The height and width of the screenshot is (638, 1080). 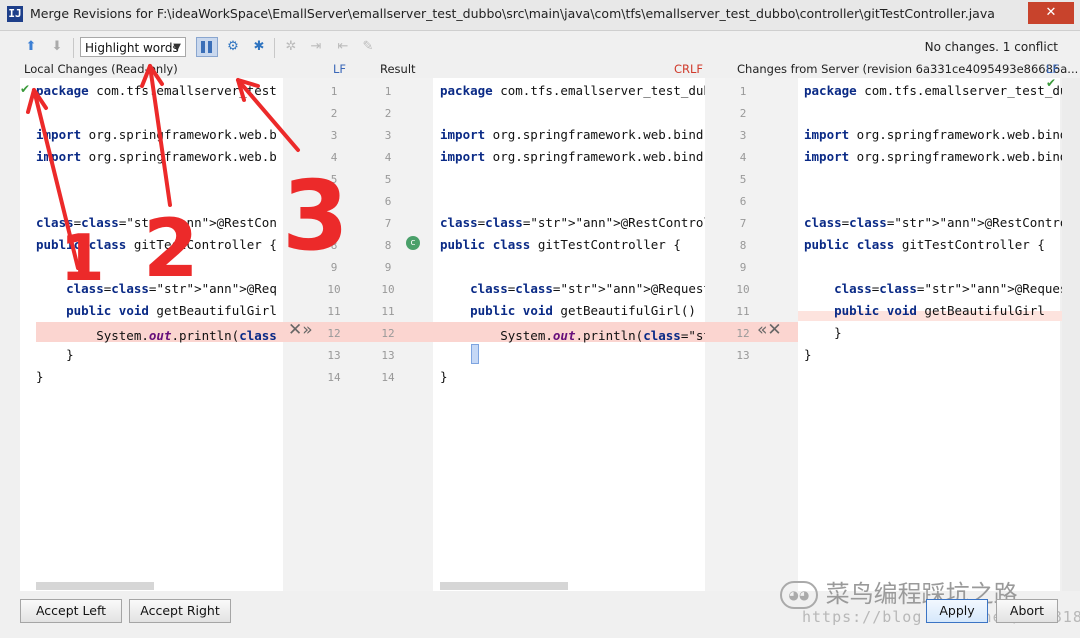 I want to click on annotation-number-2: 2, so click(x=171, y=248).